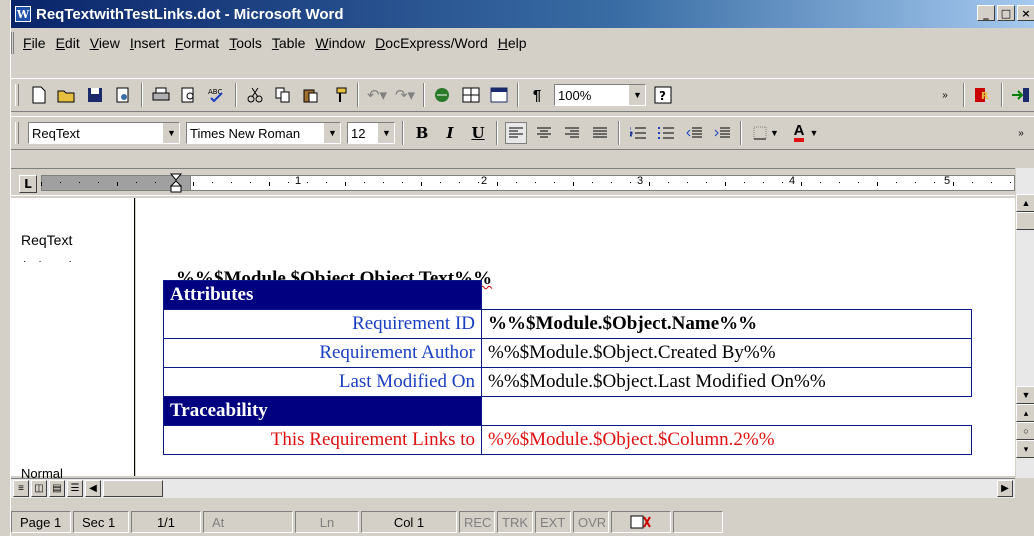 The height and width of the screenshot is (536, 1034). I want to click on menu-view: View, so click(105, 43).